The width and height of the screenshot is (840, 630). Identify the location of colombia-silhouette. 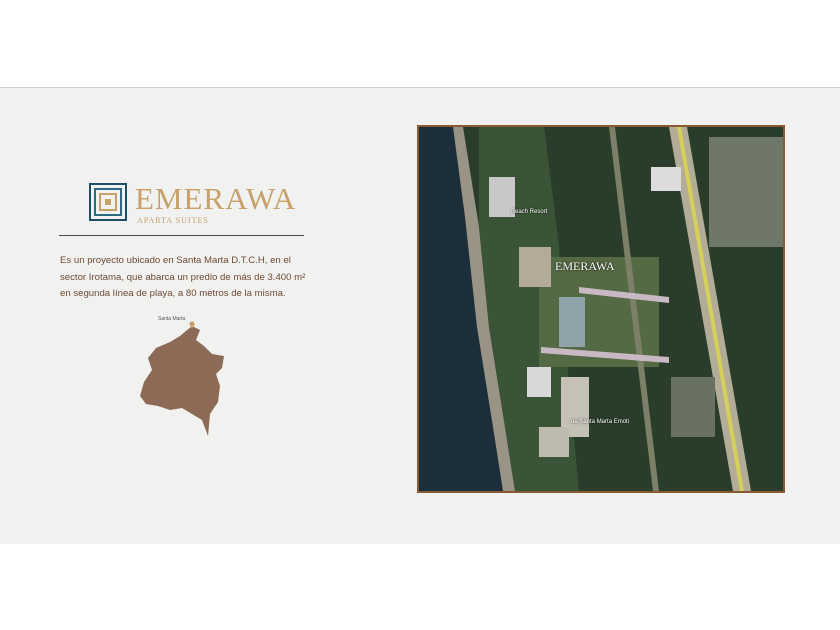
(182, 381).